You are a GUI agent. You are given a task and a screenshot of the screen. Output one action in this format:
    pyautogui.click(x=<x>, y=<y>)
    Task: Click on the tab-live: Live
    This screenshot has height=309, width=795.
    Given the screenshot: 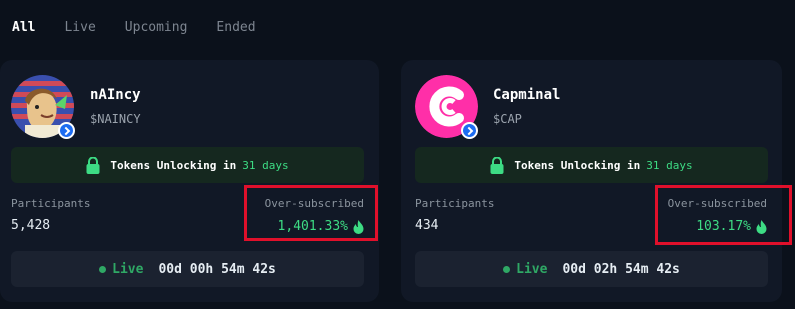 What is the action you would take?
    pyautogui.click(x=79, y=27)
    